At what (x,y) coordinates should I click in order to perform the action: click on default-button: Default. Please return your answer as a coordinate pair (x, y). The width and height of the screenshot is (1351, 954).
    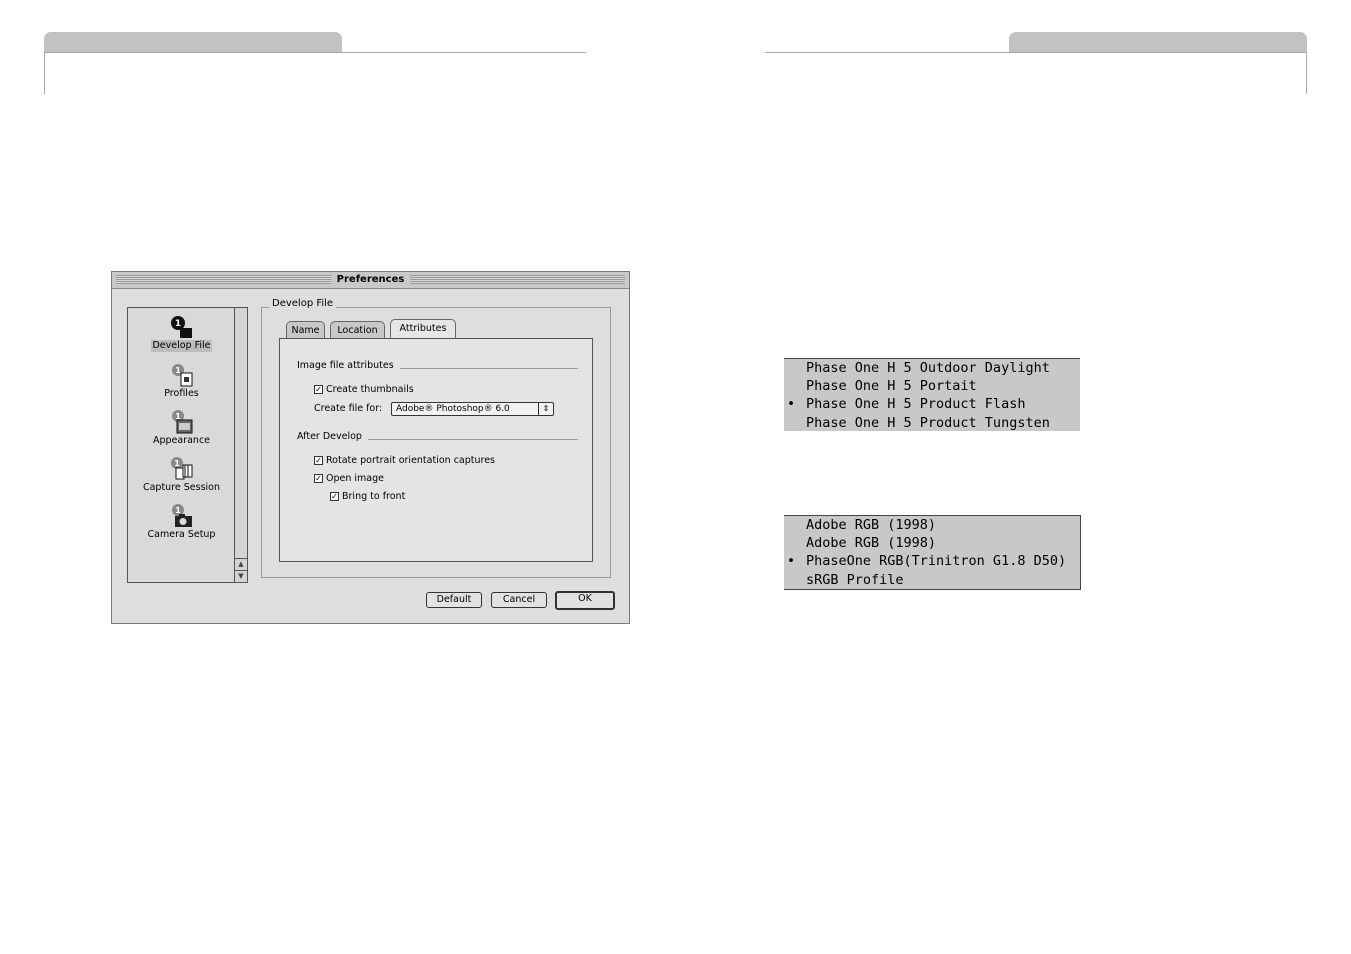
    Looking at the image, I should click on (454, 600).